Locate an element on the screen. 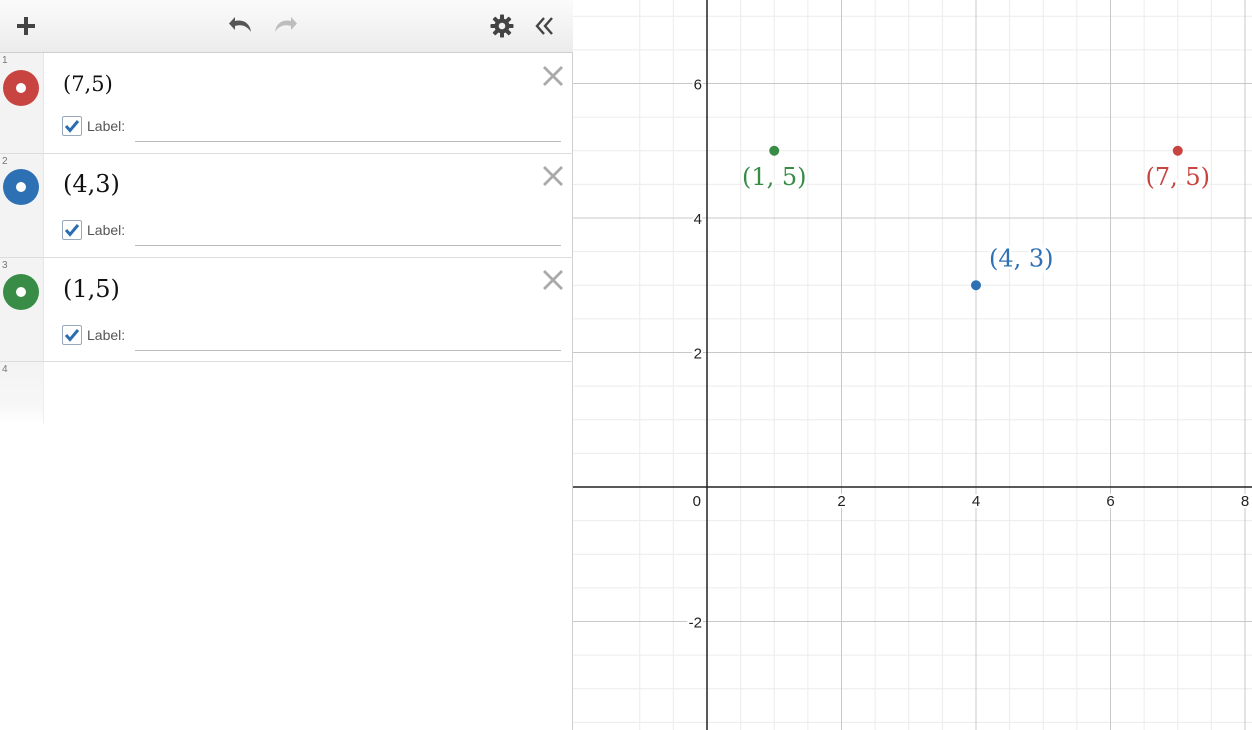  double-chevron-left-icon is located at coordinates (544, 26).